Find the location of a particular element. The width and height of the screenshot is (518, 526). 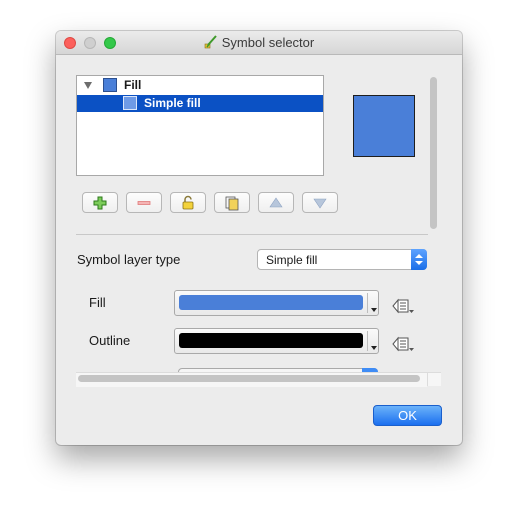

outline-data-defined-button is located at coordinates (405, 346).